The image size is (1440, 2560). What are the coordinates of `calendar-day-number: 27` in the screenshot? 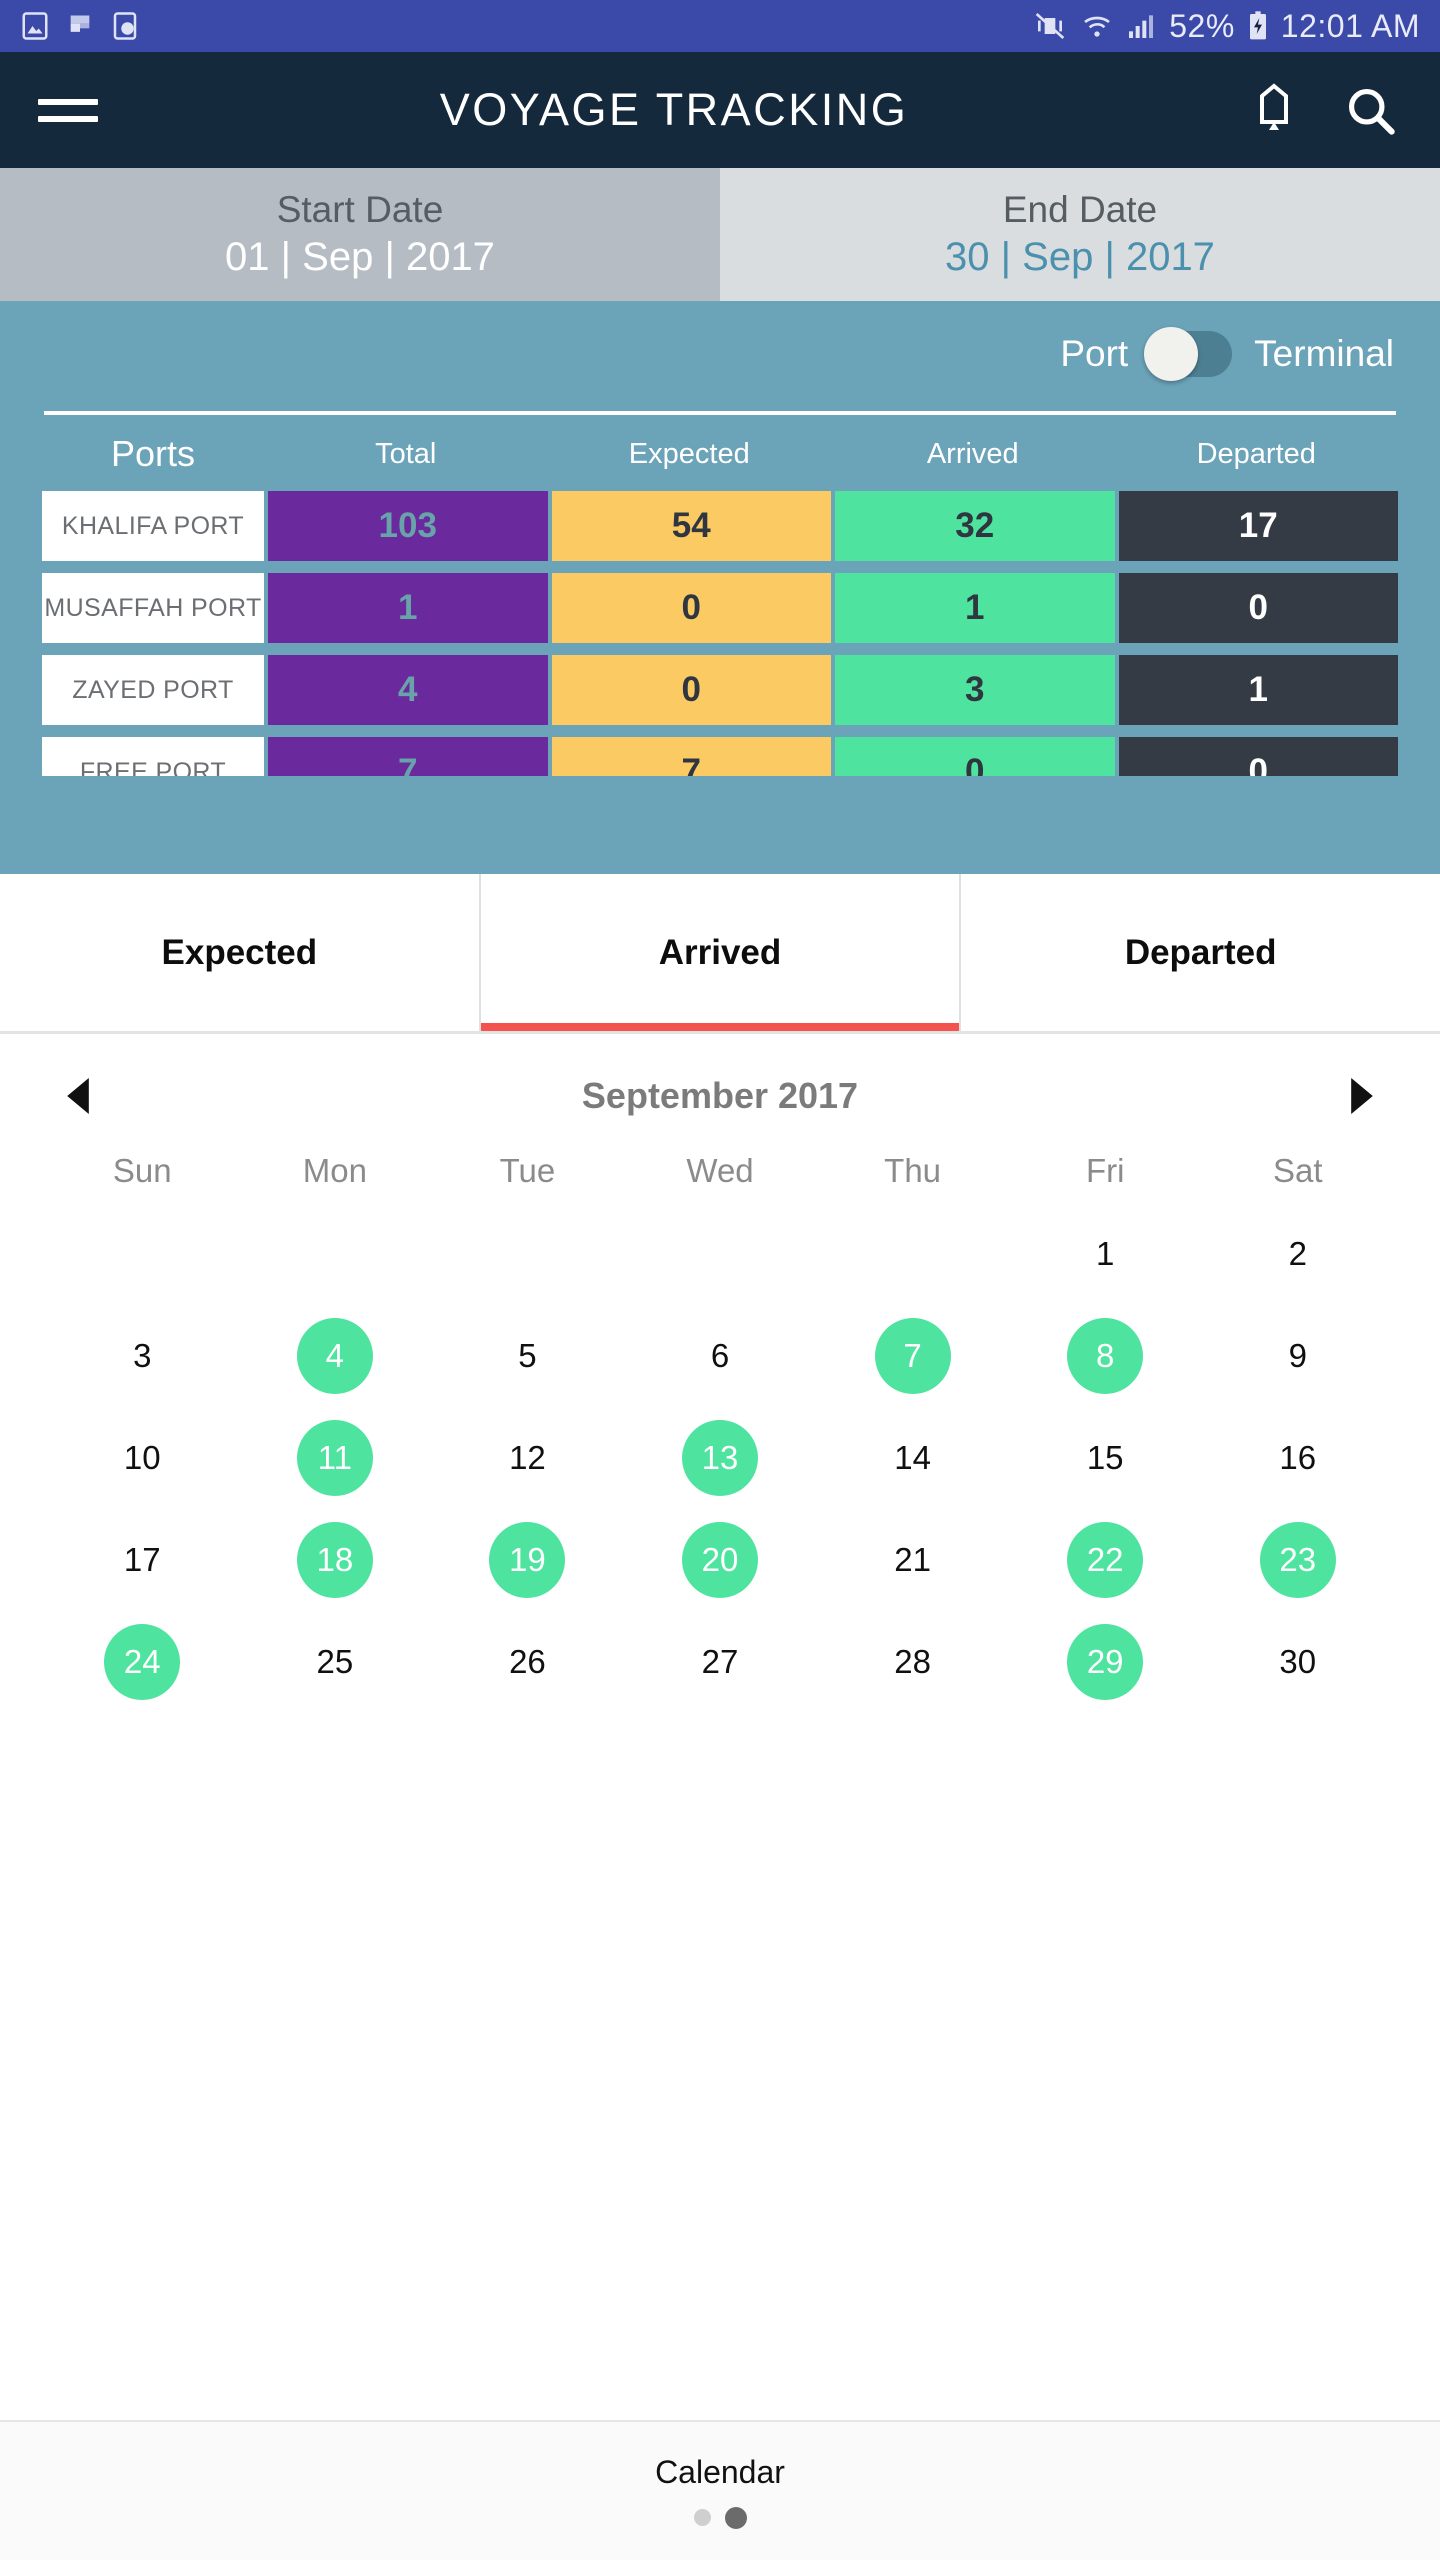 It's located at (720, 1661).